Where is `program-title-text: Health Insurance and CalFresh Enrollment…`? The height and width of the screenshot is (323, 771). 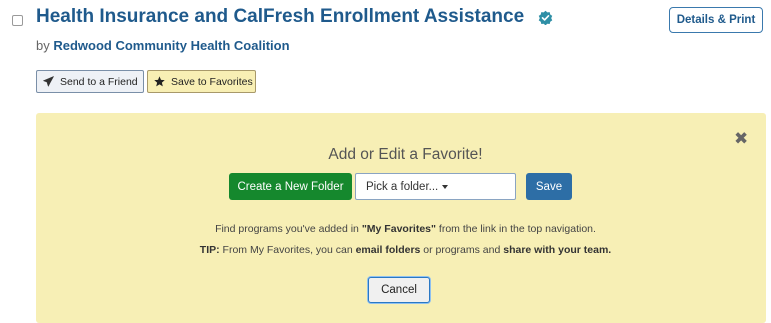
program-title-text: Health Insurance and CalFresh Enrollment… is located at coordinates (280, 17).